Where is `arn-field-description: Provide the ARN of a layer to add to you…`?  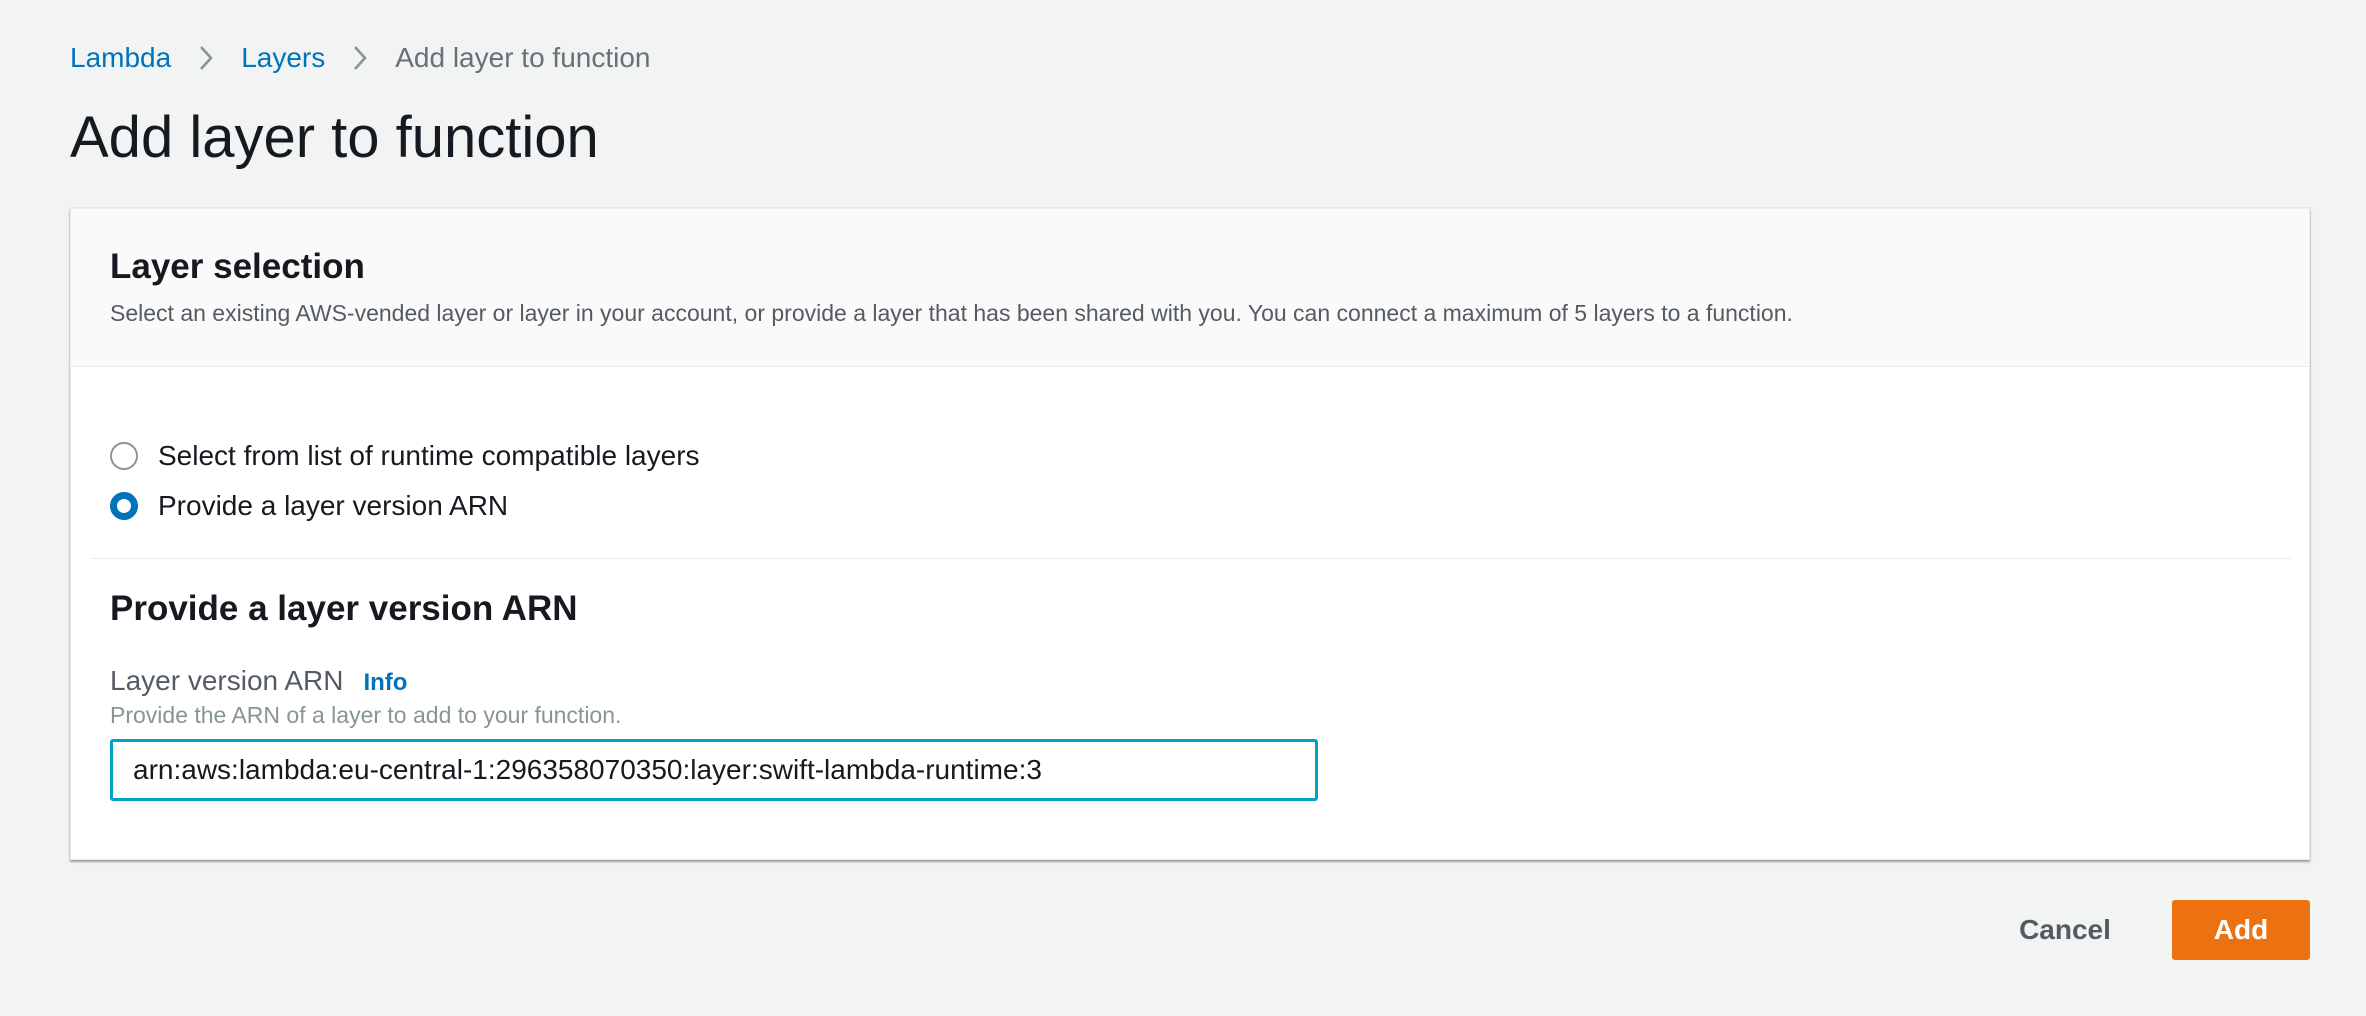
arn-field-description: Provide the ARN of a layer to add to you… is located at coordinates (366, 715).